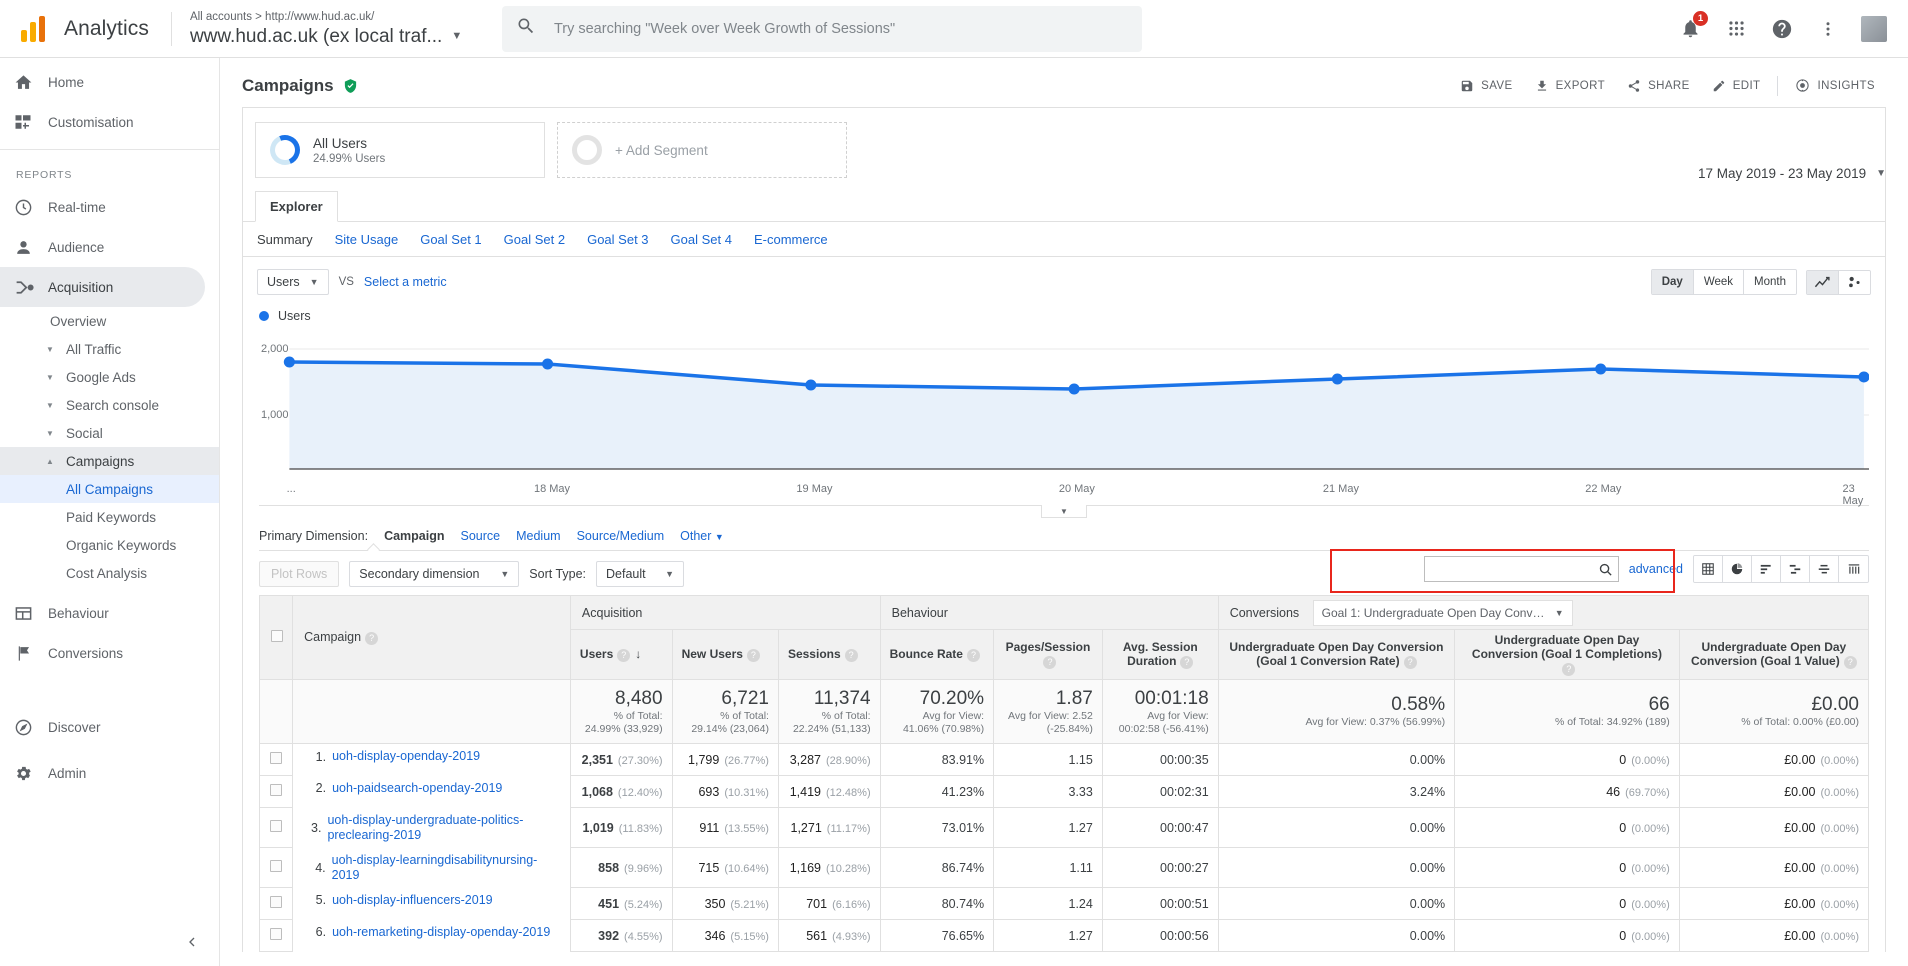 The width and height of the screenshot is (1908, 966). What do you see at coordinates (102, 773) in the screenshot?
I see `sidebar-item-admin: Admin` at bounding box center [102, 773].